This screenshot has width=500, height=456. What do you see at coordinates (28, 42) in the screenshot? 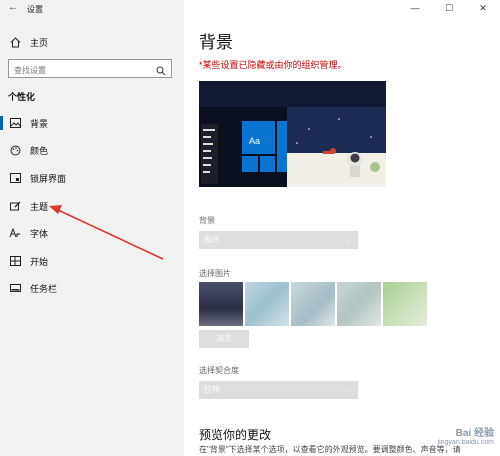
I see `sidebar-item-home: 主页` at bounding box center [28, 42].